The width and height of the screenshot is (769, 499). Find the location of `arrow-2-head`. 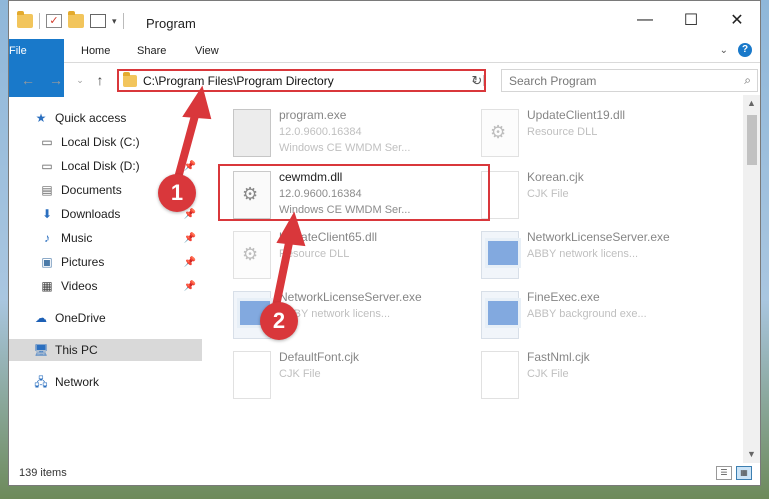

arrow-2-head is located at coordinates (291, 229).